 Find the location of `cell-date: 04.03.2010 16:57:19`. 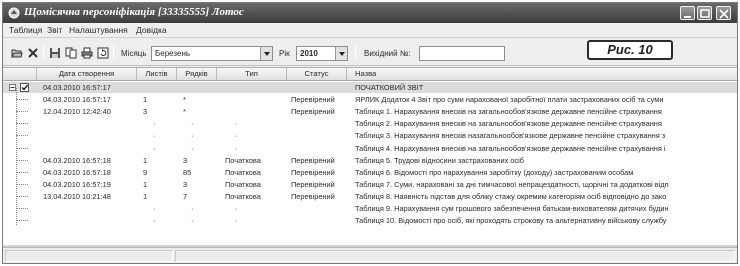

cell-date: 04.03.2010 16:57:19 is located at coordinates (77, 184).